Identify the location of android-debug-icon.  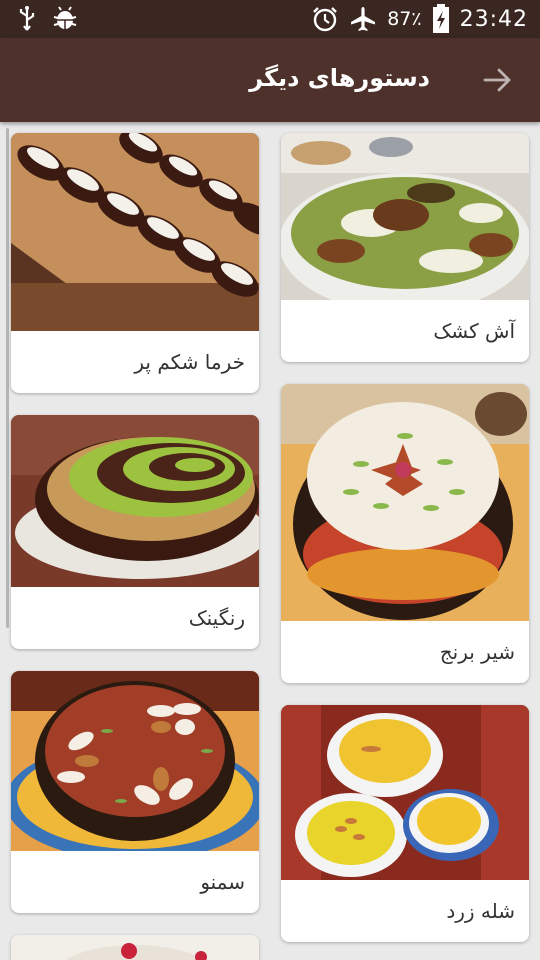
(65, 17).